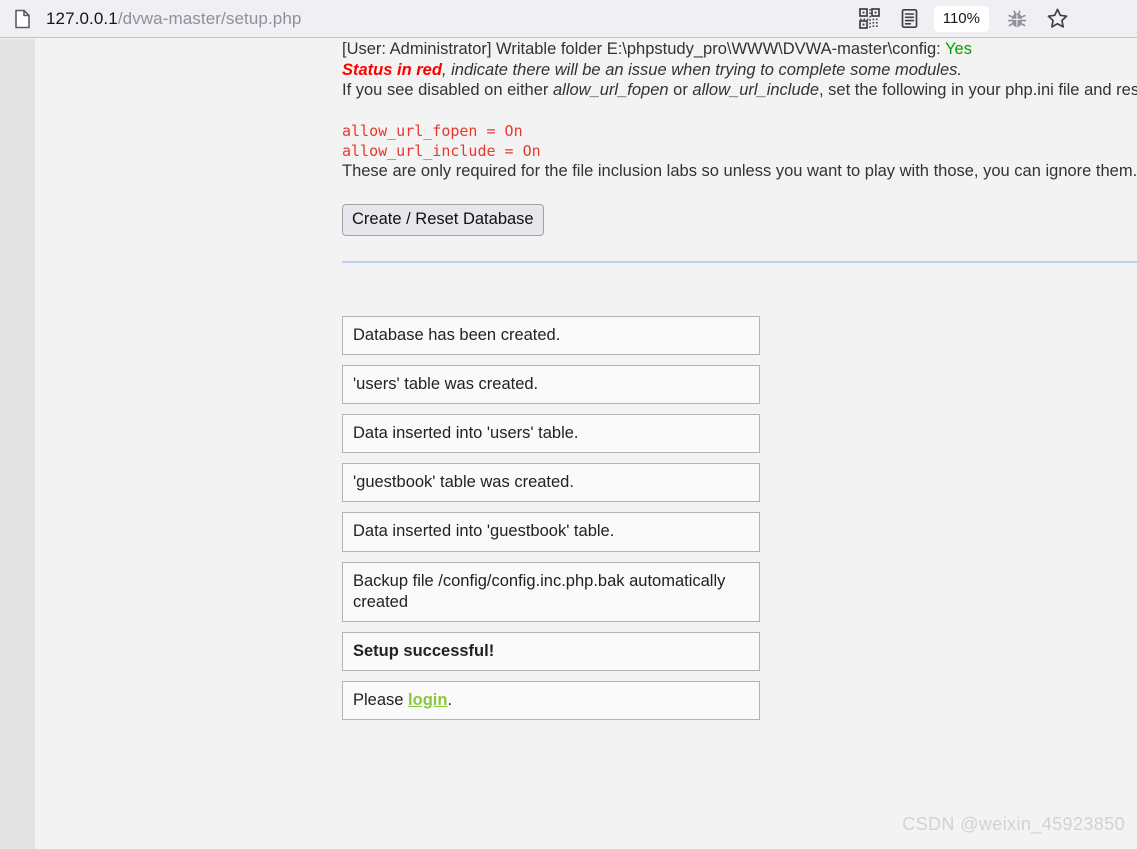 This screenshot has height=849, width=1137. What do you see at coordinates (450, 699) in the screenshot?
I see `login-message-suffix: .` at bounding box center [450, 699].